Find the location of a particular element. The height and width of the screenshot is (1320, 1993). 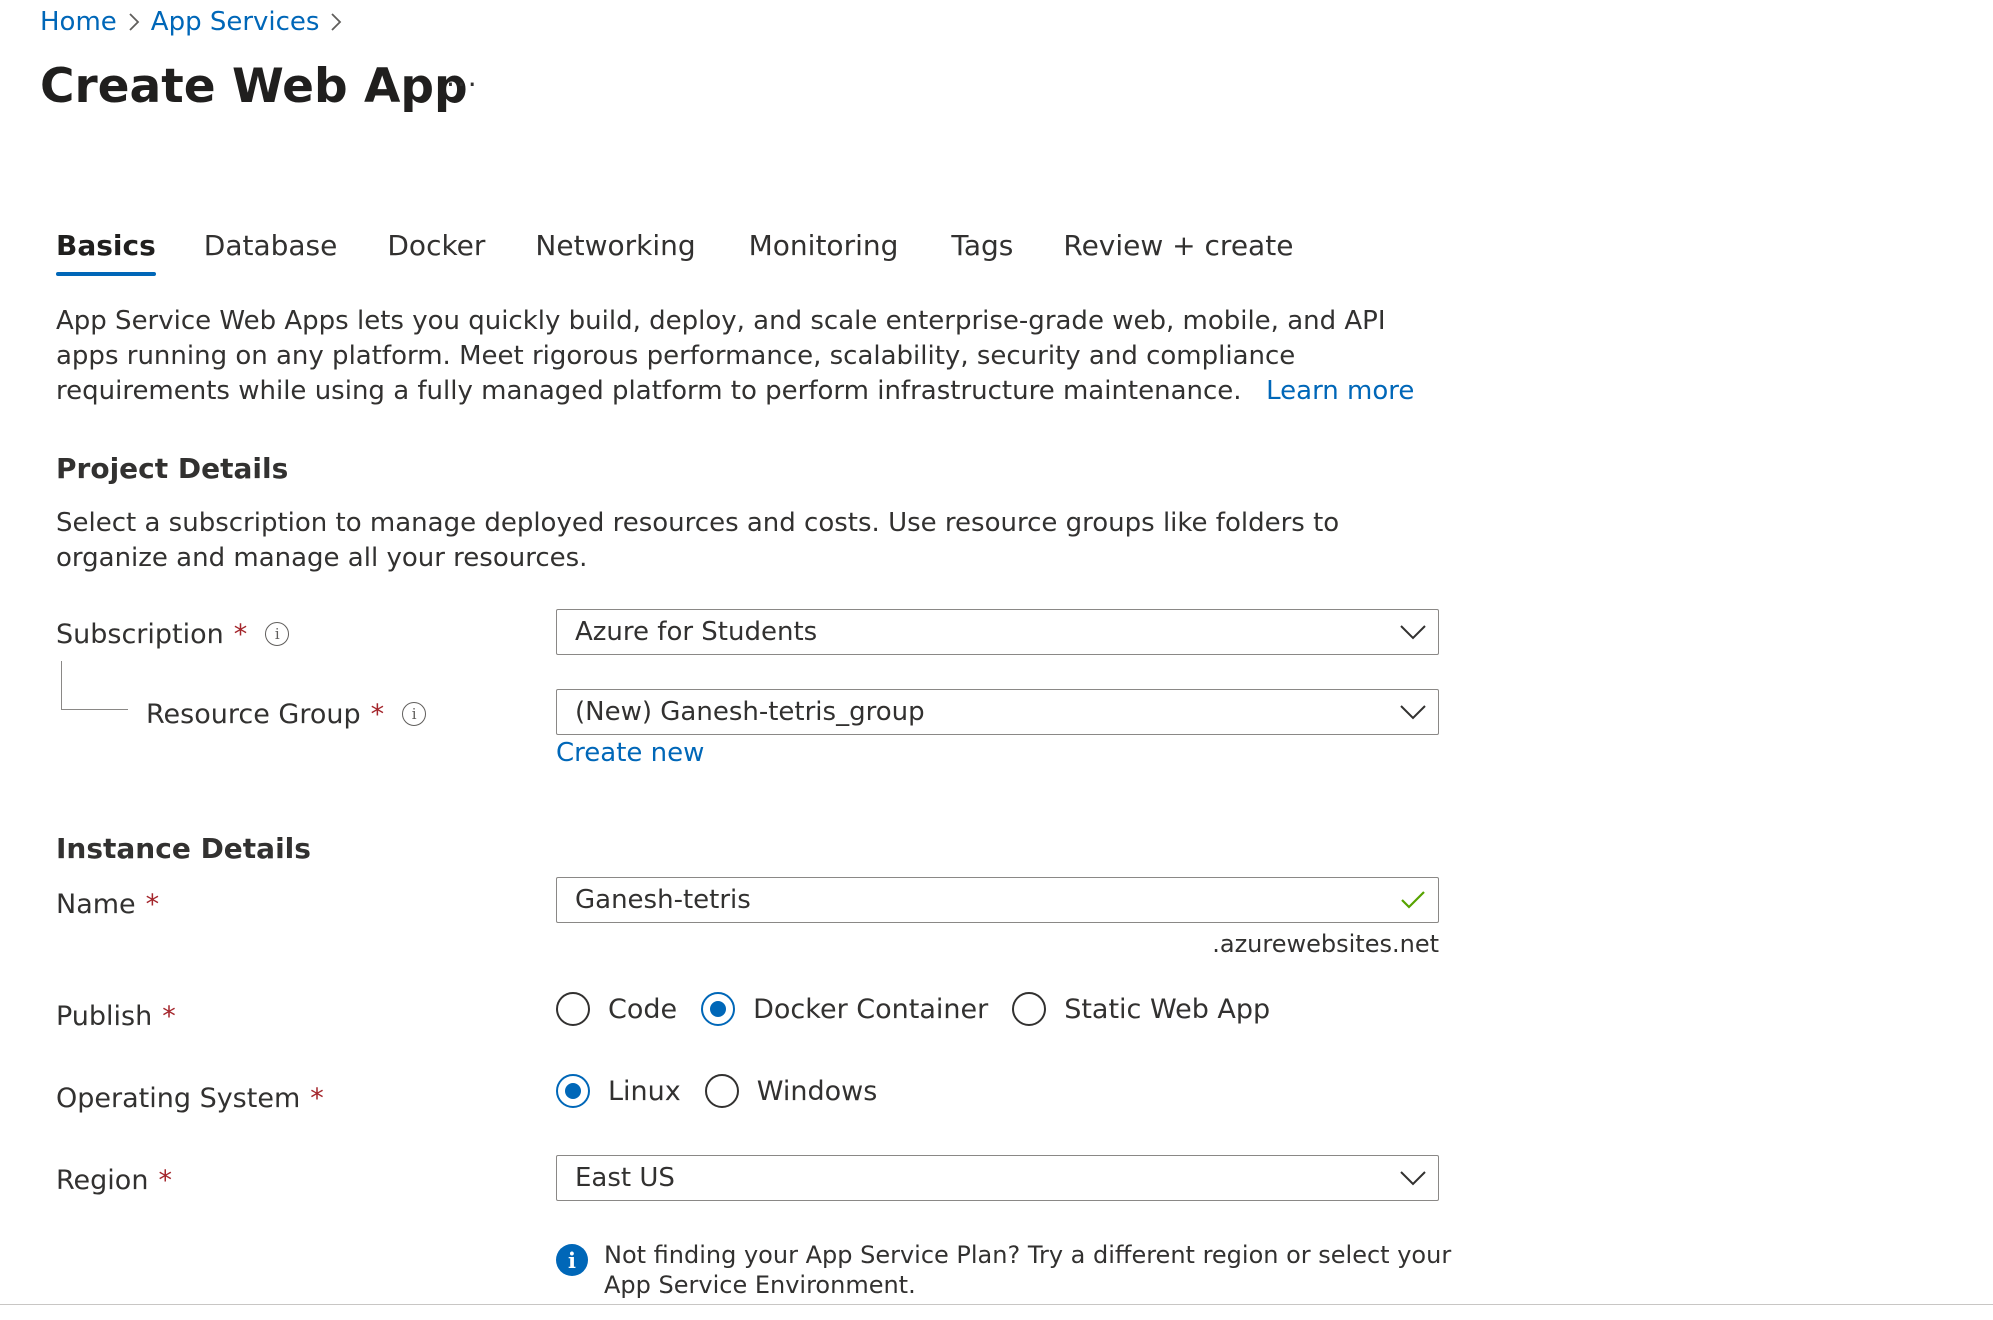

tab-basics: Basics is located at coordinates (106, 249).